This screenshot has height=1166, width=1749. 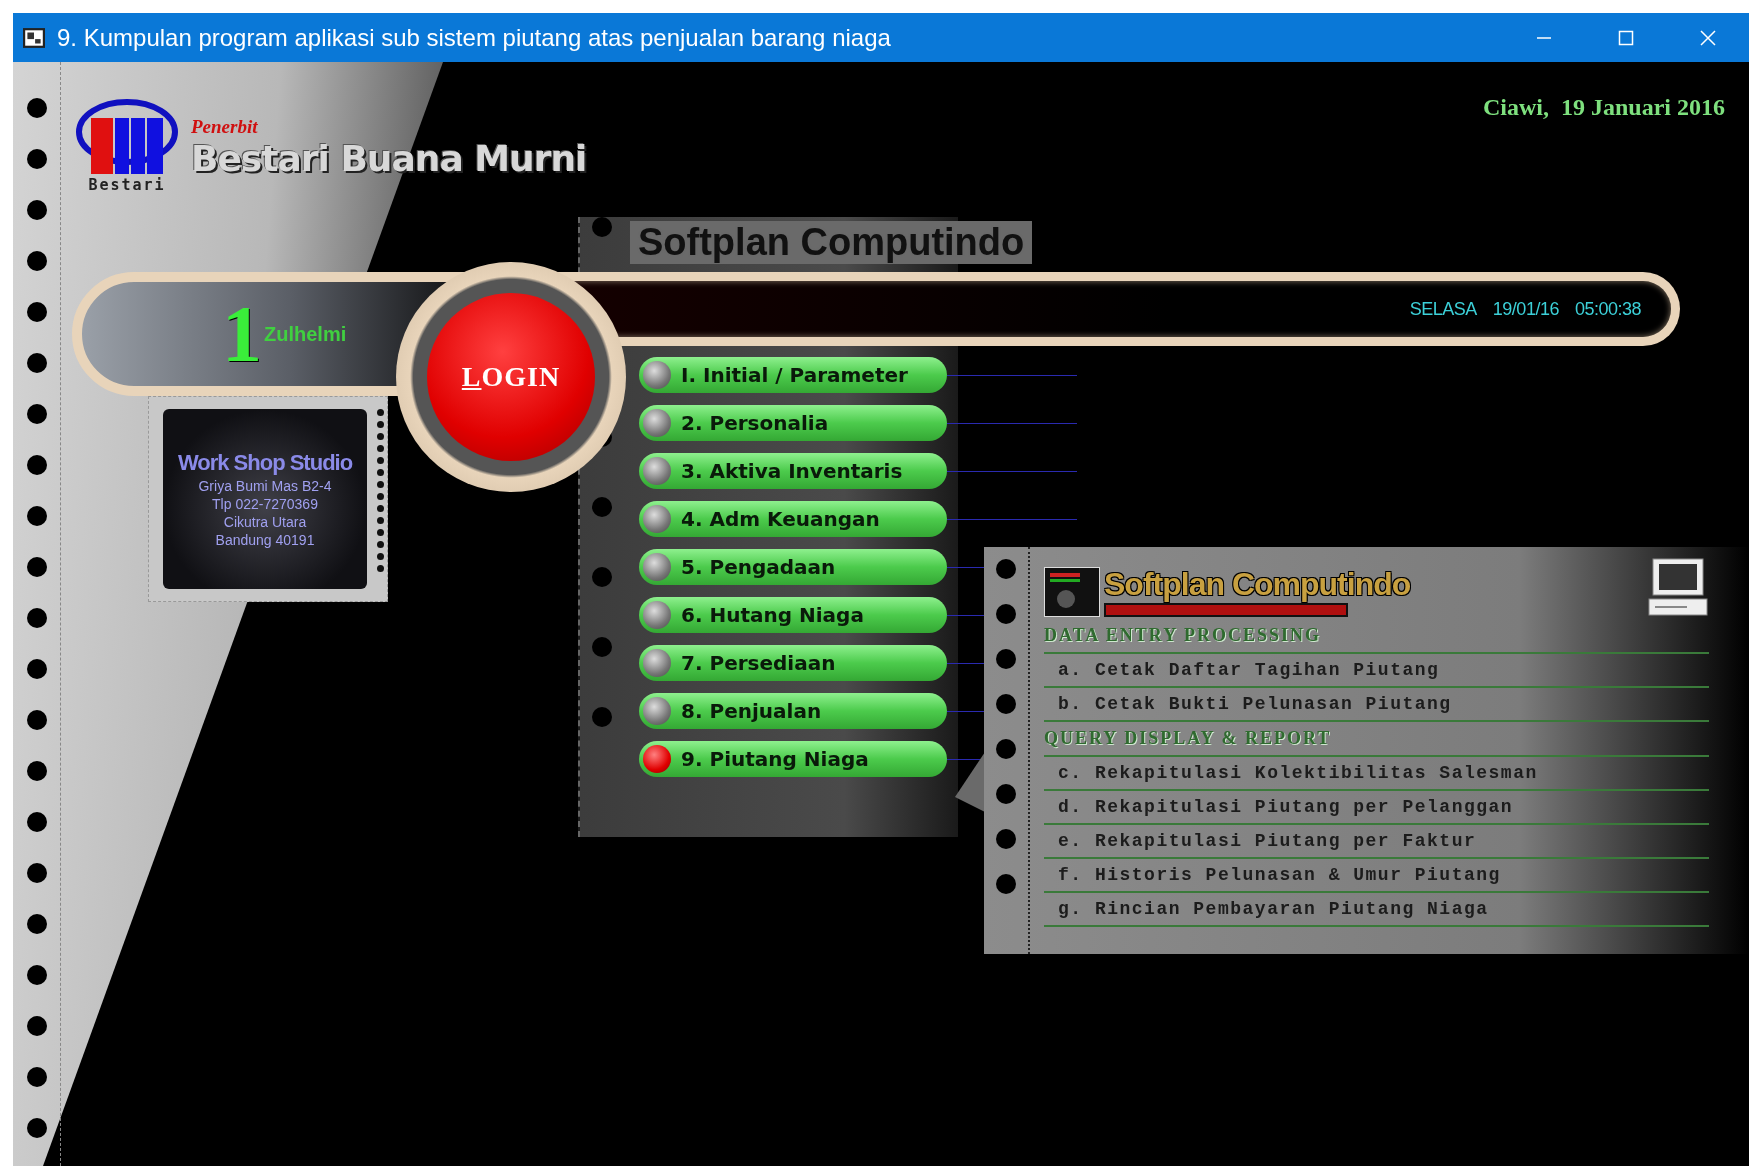 What do you see at coordinates (305, 334) in the screenshot?
I see `user-name: Zulhelmi` at bounding box center [305, 334].